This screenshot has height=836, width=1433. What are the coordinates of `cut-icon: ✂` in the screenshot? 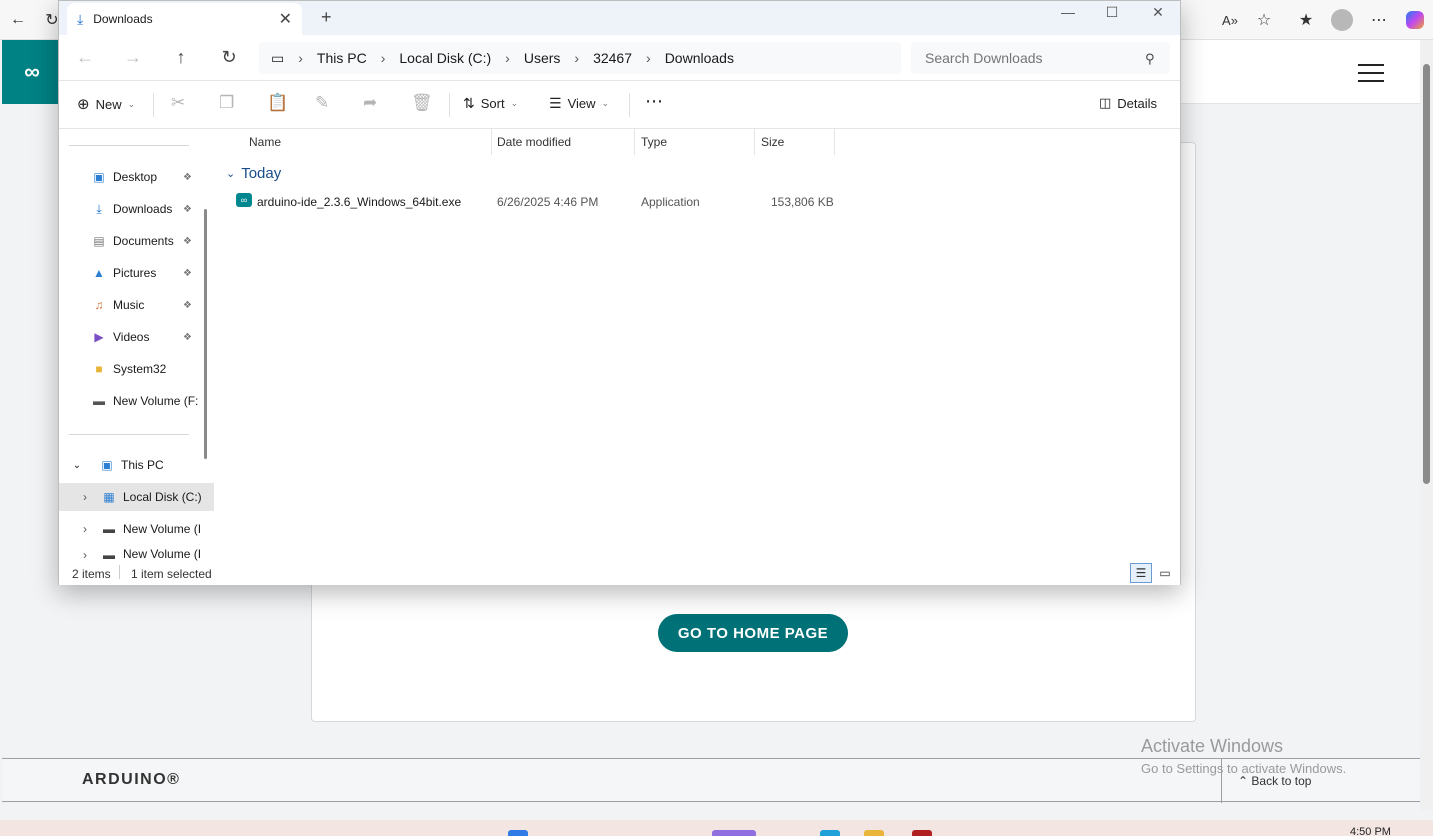 It's located at (178, 103).